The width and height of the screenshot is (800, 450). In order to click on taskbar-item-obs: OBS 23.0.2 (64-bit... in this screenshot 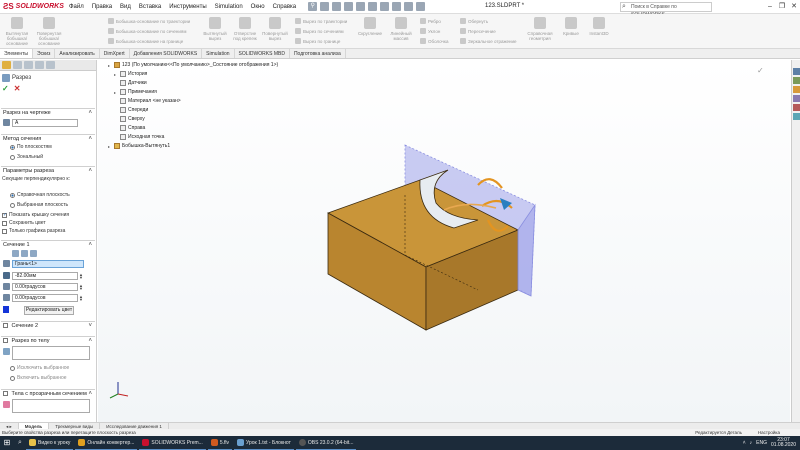, I will do `click(326, 443)`.